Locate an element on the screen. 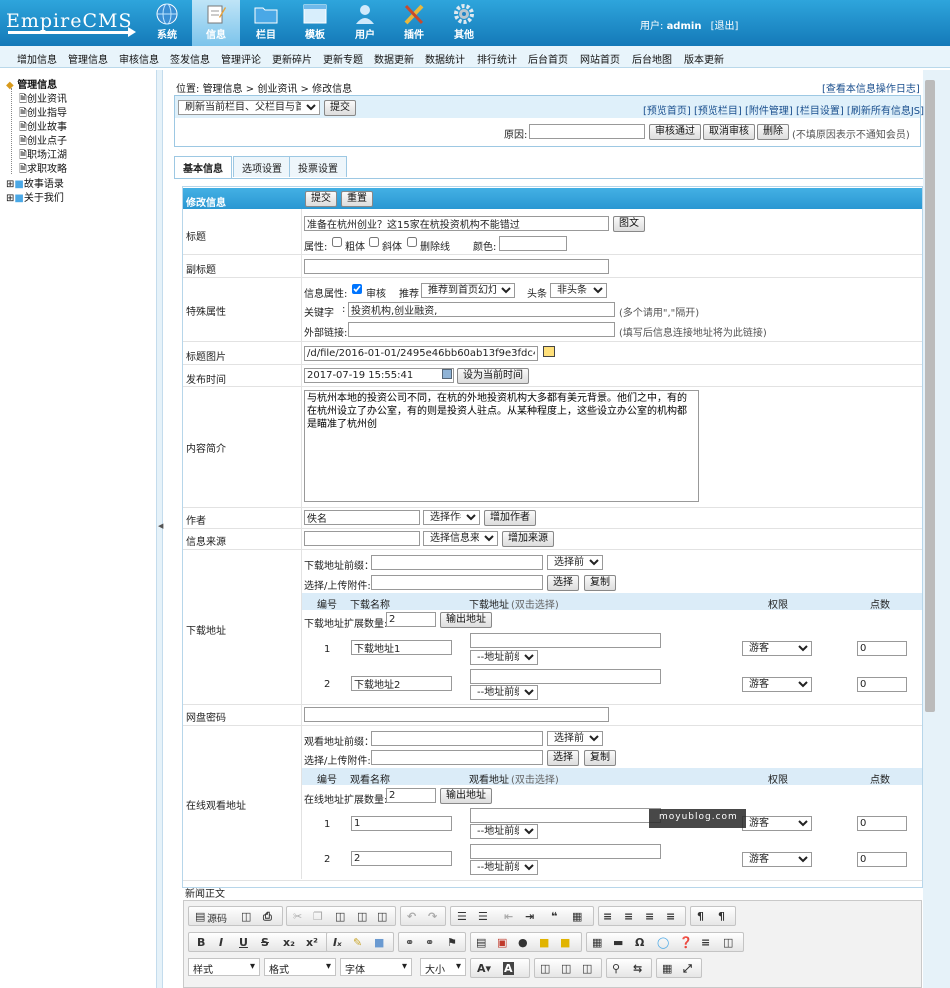 This screenshot has height=988, width=950. menu-comments: 管理评论 is located at coordinates (241, 58).